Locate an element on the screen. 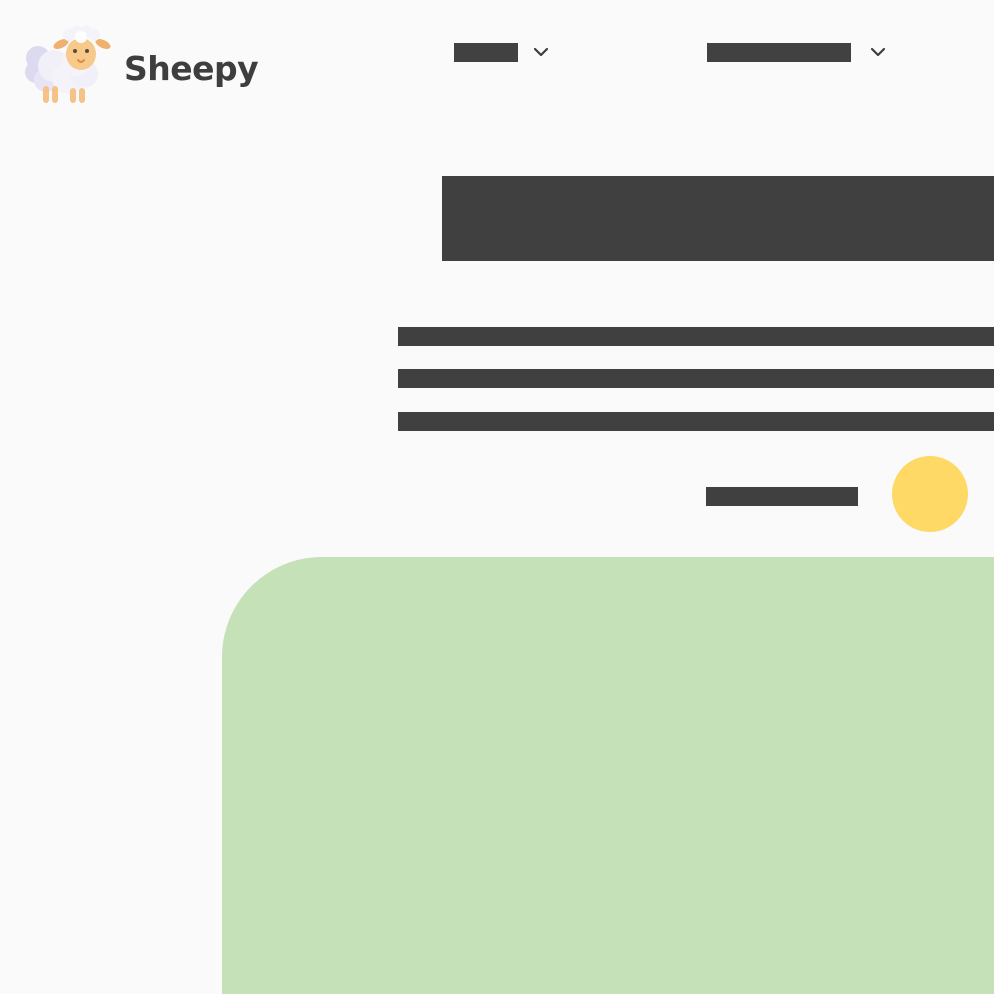  cta-link is located at coordinates (782, 496).